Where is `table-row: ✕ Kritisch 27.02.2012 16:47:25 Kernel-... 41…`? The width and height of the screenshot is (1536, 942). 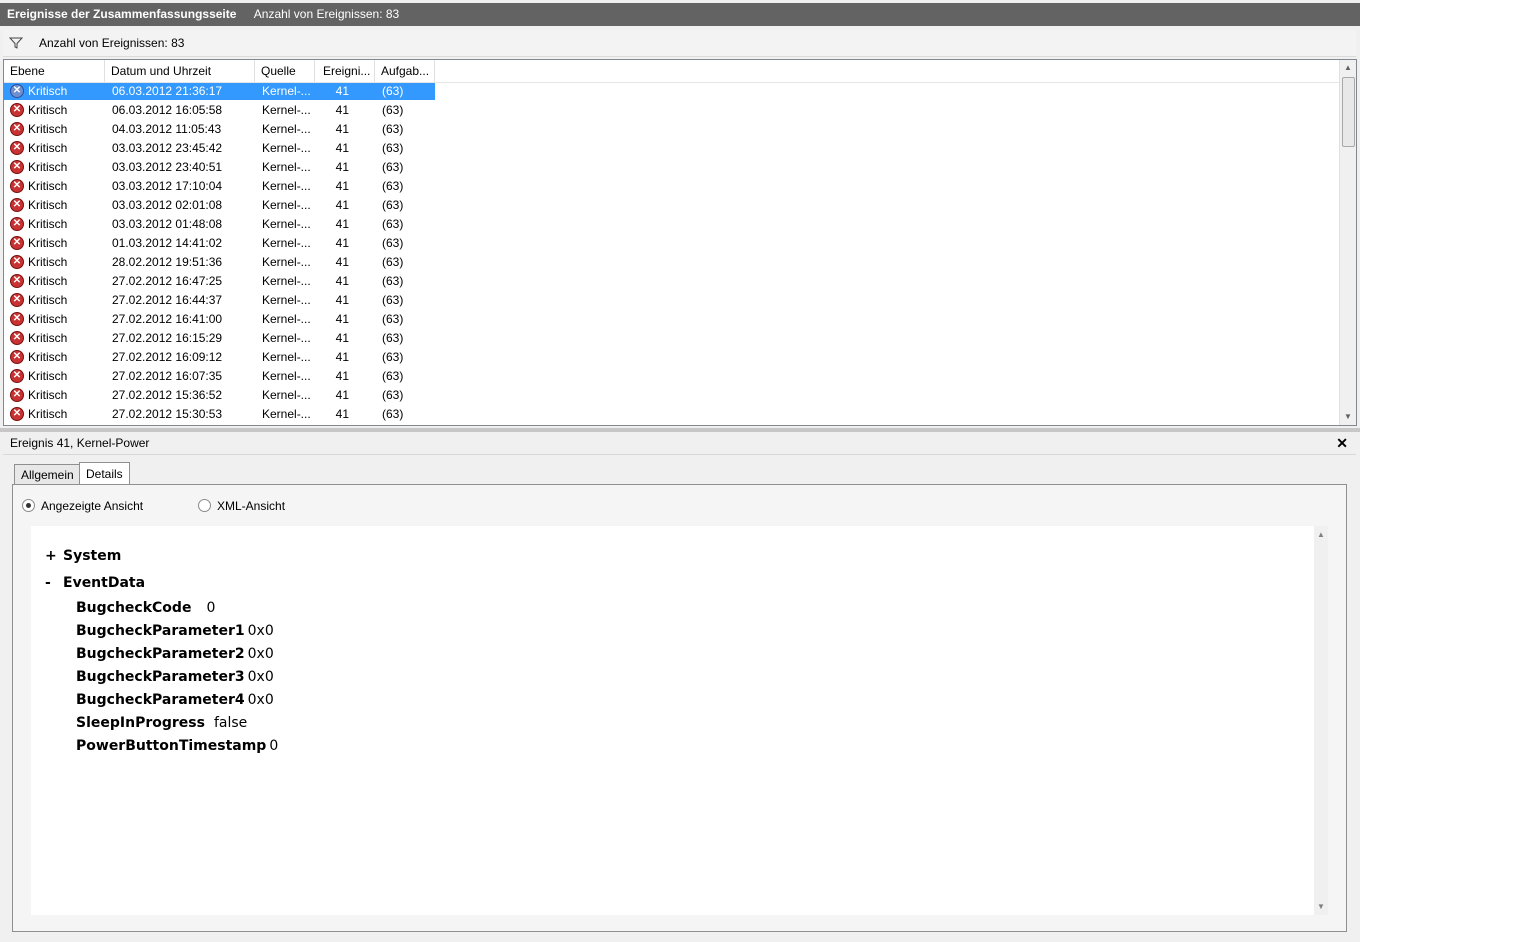
table-row: ✕ Kritisch 27.02.2012 16:47:25 Kernel-... 41… is located at coordinates (672, 281).